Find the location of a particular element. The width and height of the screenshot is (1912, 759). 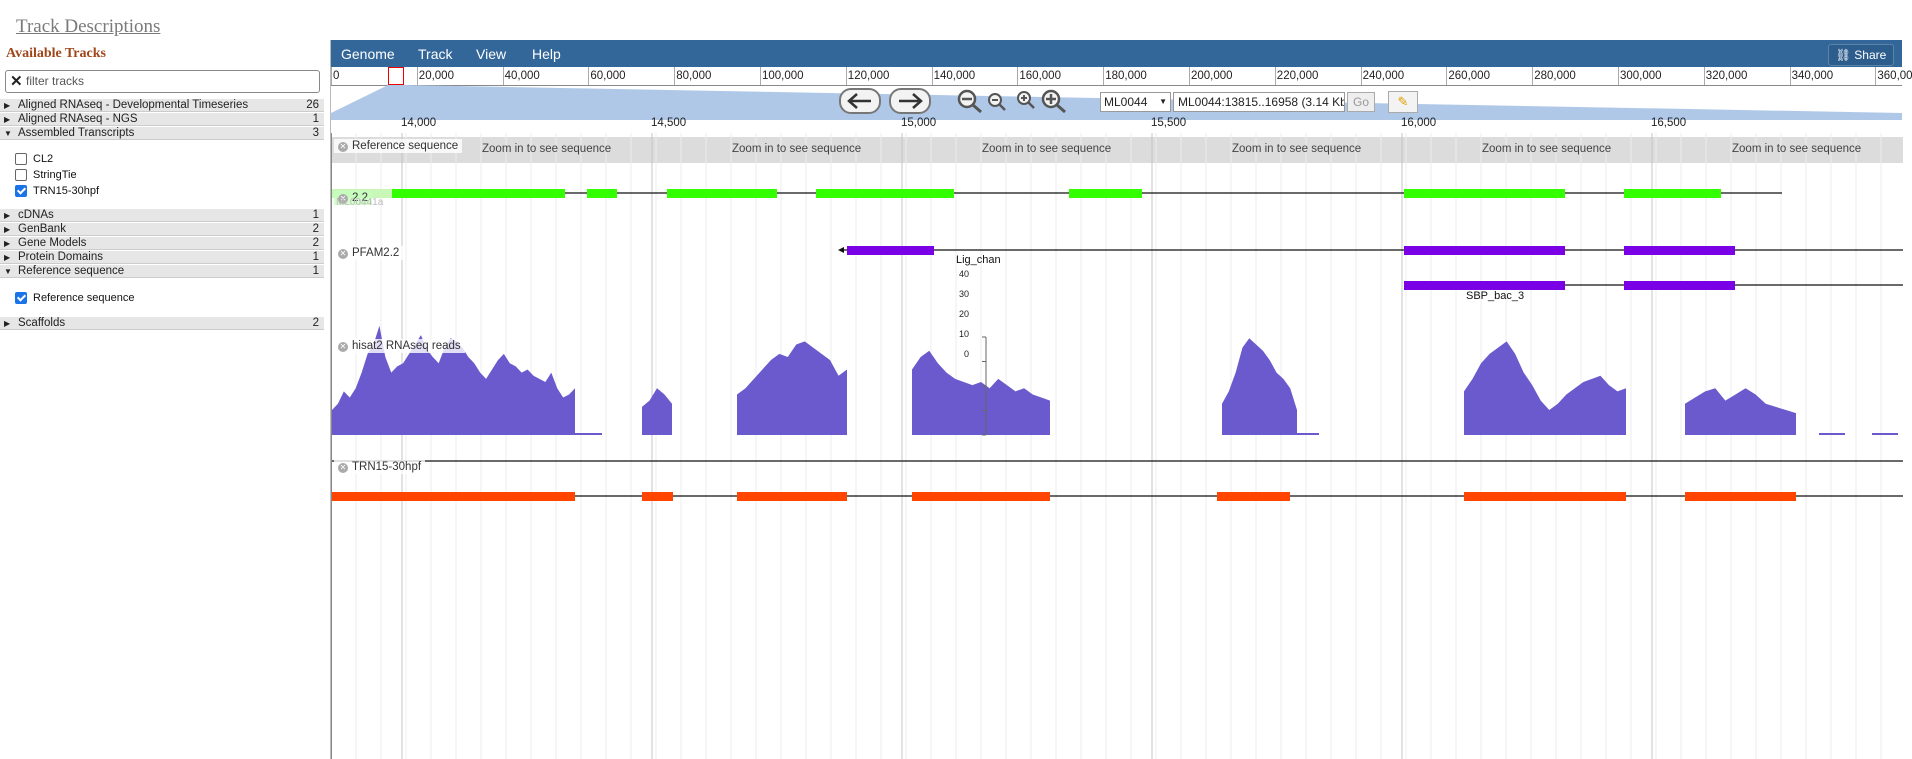

category-reference-sequence: ▼ Reference sequence 1 is located at coordinates (162, 271).